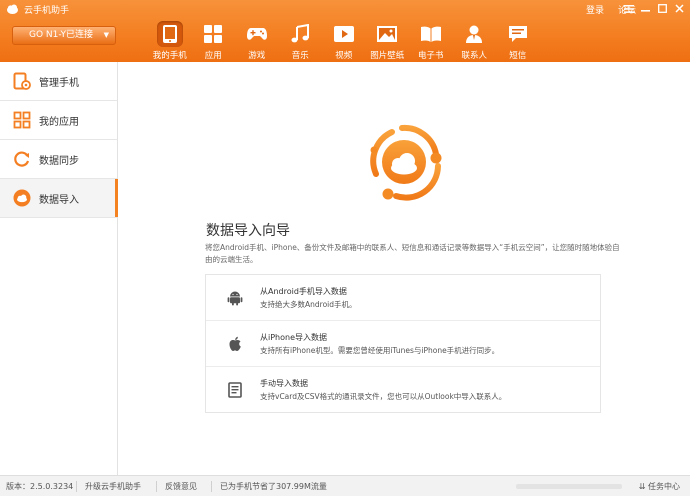 Image resolution: width=690 pixels, height=496 pixels. I want to click on apps-icon, so click(213, 34).